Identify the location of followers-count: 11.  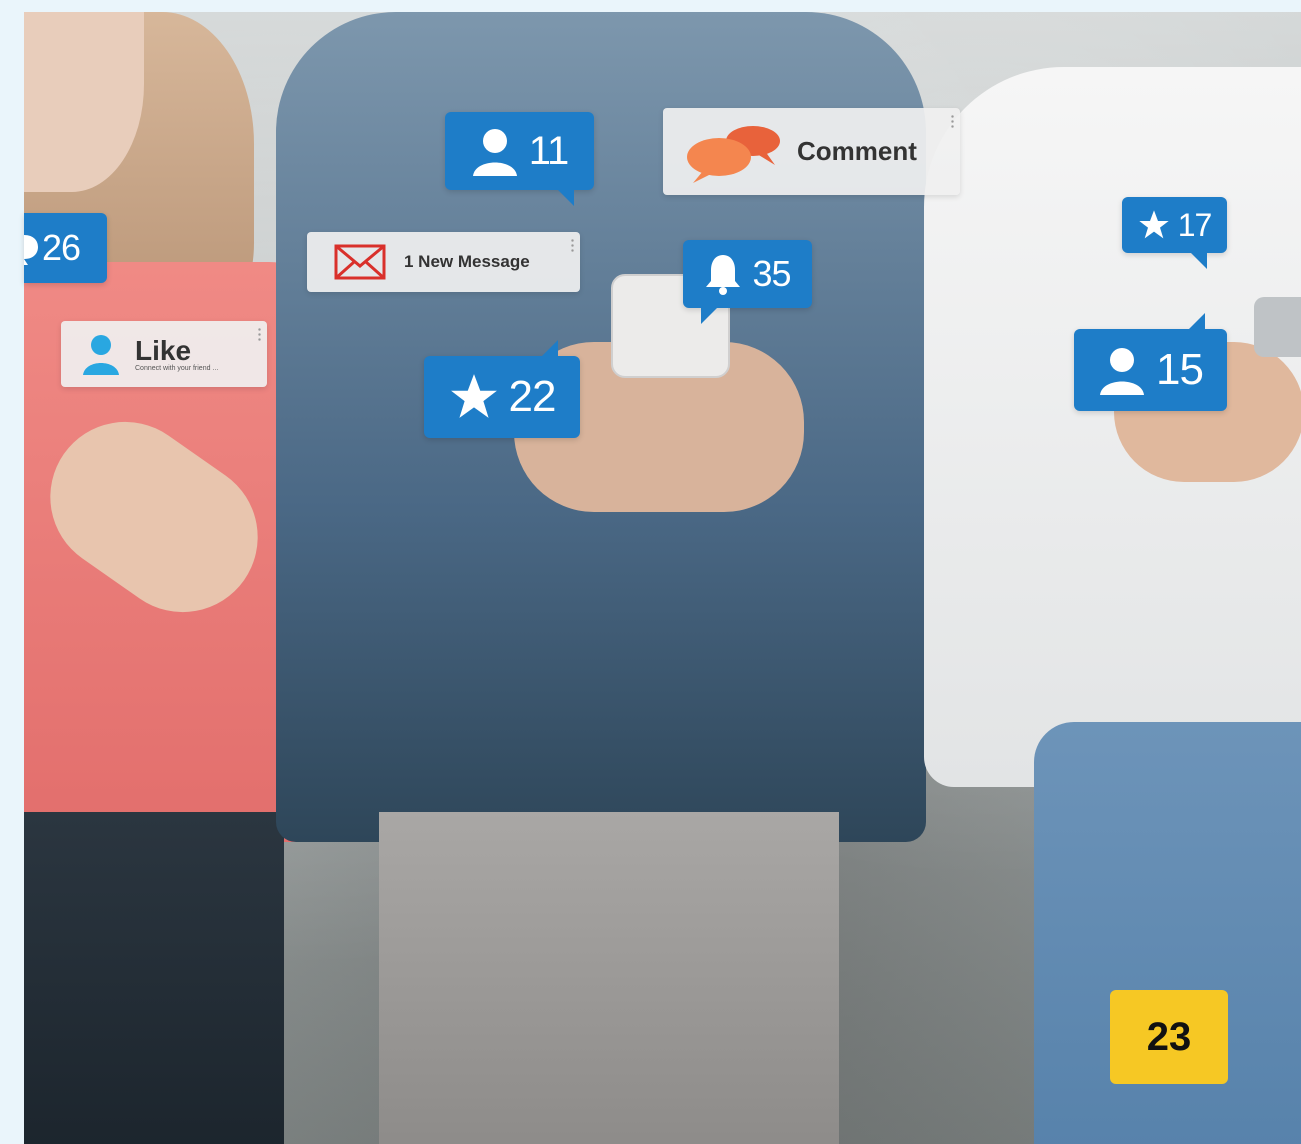
(549, 150).